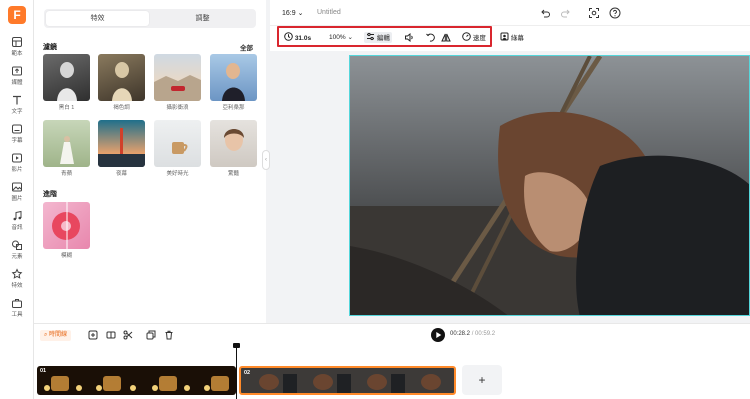 Image resolution: width=750 pixels, height=399 pixels. I want to click on filter-label: 驚豔, so click(233, 174).